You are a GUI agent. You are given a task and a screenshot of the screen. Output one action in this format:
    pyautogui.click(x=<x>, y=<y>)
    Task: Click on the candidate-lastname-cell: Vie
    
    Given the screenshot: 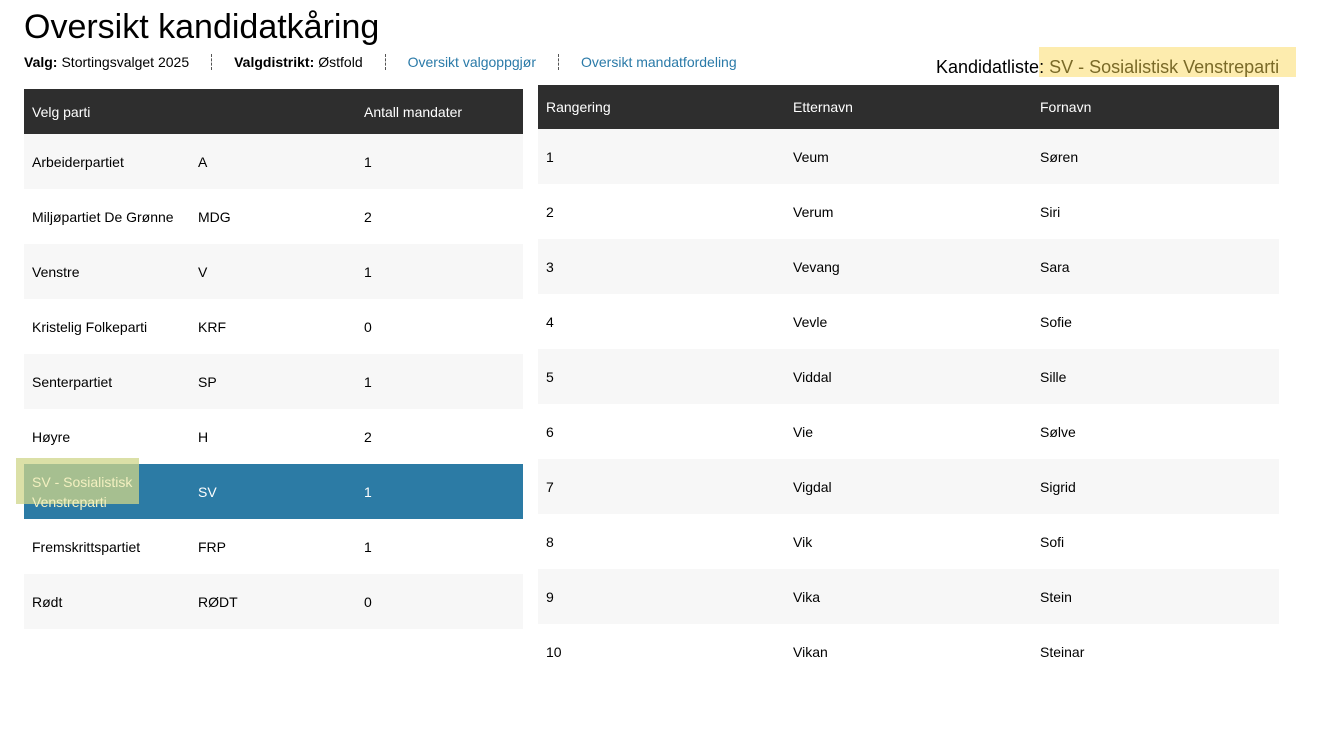 What is the action you would take?
    pyautogui.click(x=908, y=431)
    